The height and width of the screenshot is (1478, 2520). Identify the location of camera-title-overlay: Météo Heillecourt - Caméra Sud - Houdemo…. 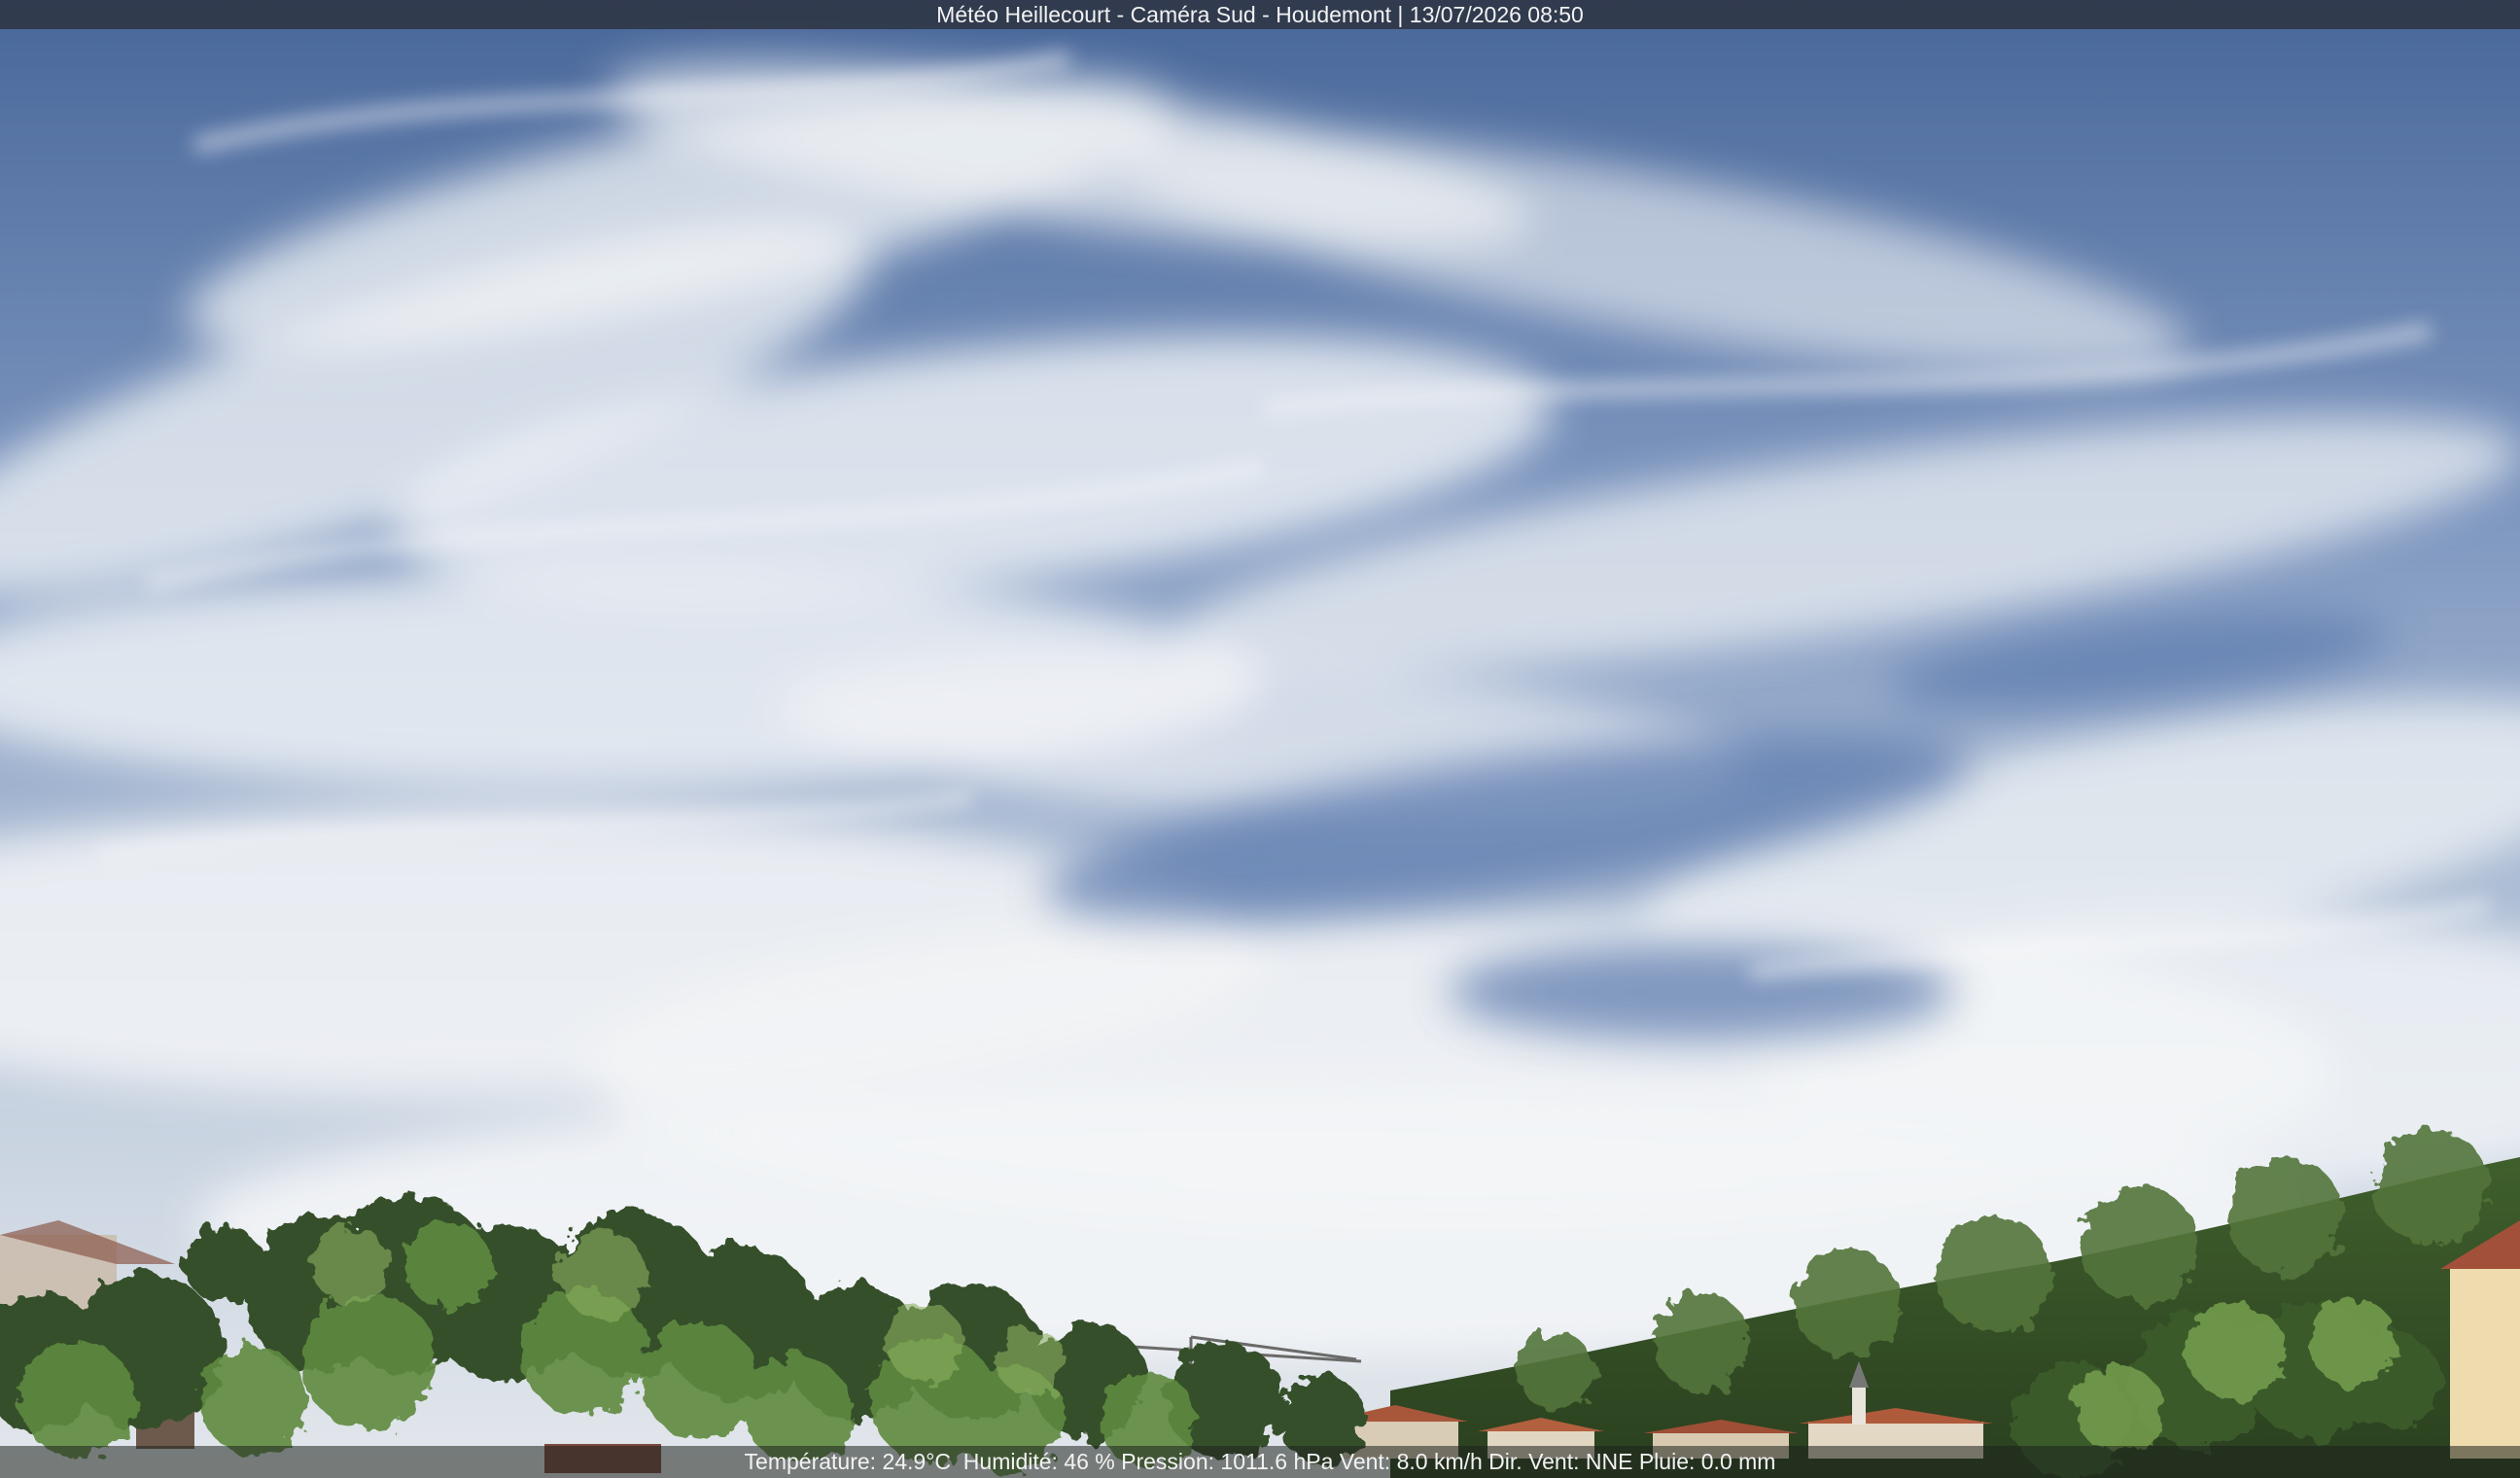
(1260, 14).